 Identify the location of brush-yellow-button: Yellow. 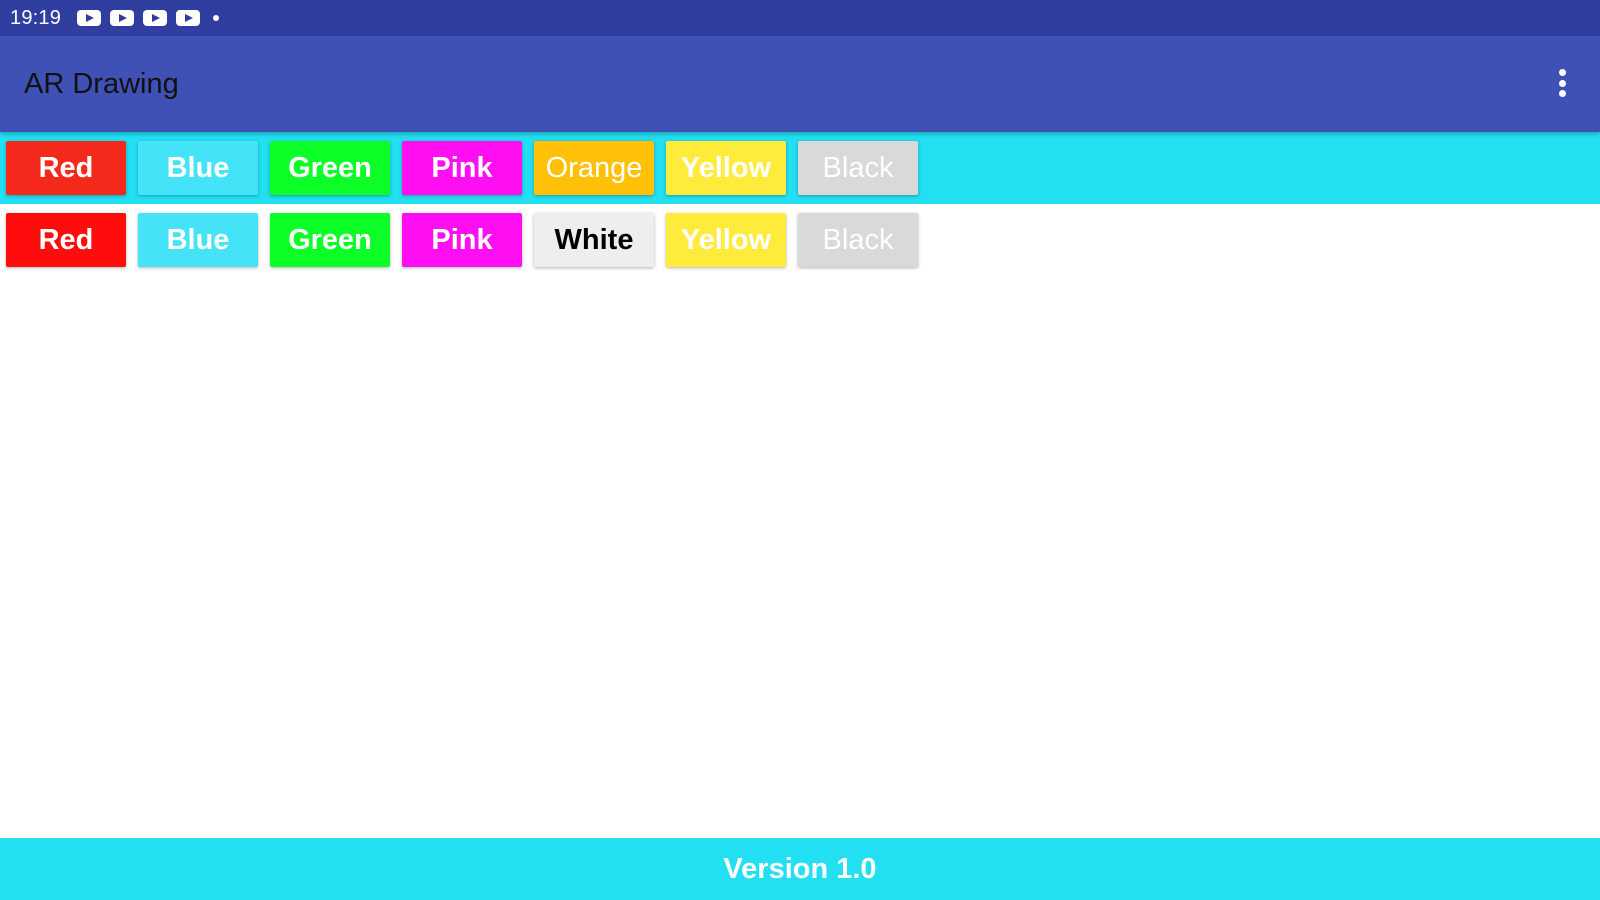
(726, 168).